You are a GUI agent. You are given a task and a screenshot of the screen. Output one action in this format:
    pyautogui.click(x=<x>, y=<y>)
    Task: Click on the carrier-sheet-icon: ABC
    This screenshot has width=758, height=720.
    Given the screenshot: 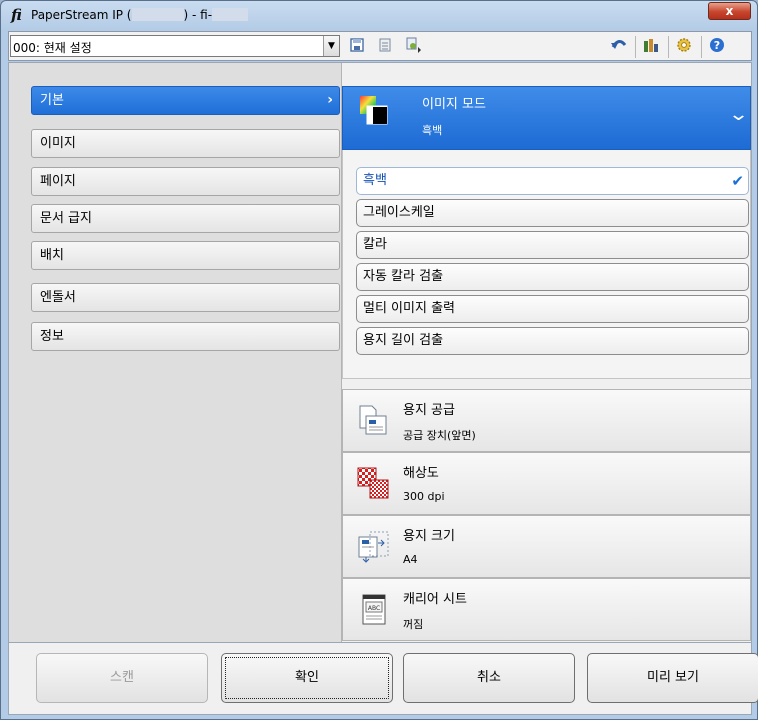 What is the action you would take?
    pyautogui.click(x=374, y=609)
    